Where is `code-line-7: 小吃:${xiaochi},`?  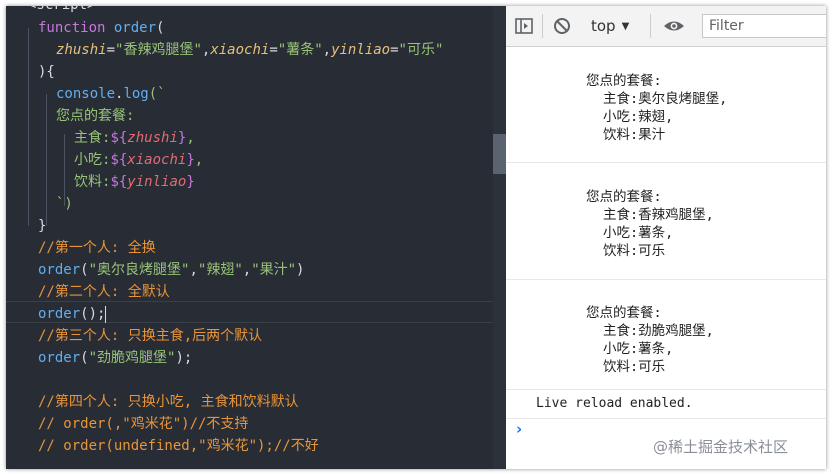 code-line-7: 小吃:${xiaochi}, is located at coordinates (138, 160).